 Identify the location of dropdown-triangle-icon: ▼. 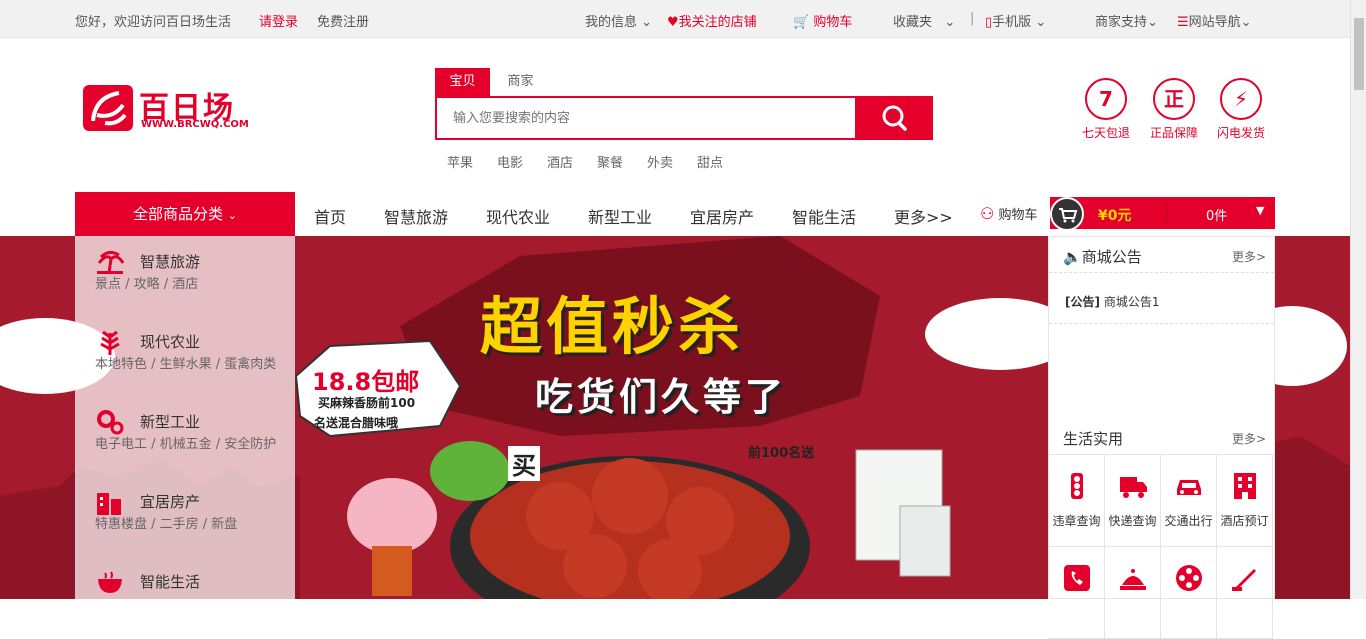
(1260, 210).